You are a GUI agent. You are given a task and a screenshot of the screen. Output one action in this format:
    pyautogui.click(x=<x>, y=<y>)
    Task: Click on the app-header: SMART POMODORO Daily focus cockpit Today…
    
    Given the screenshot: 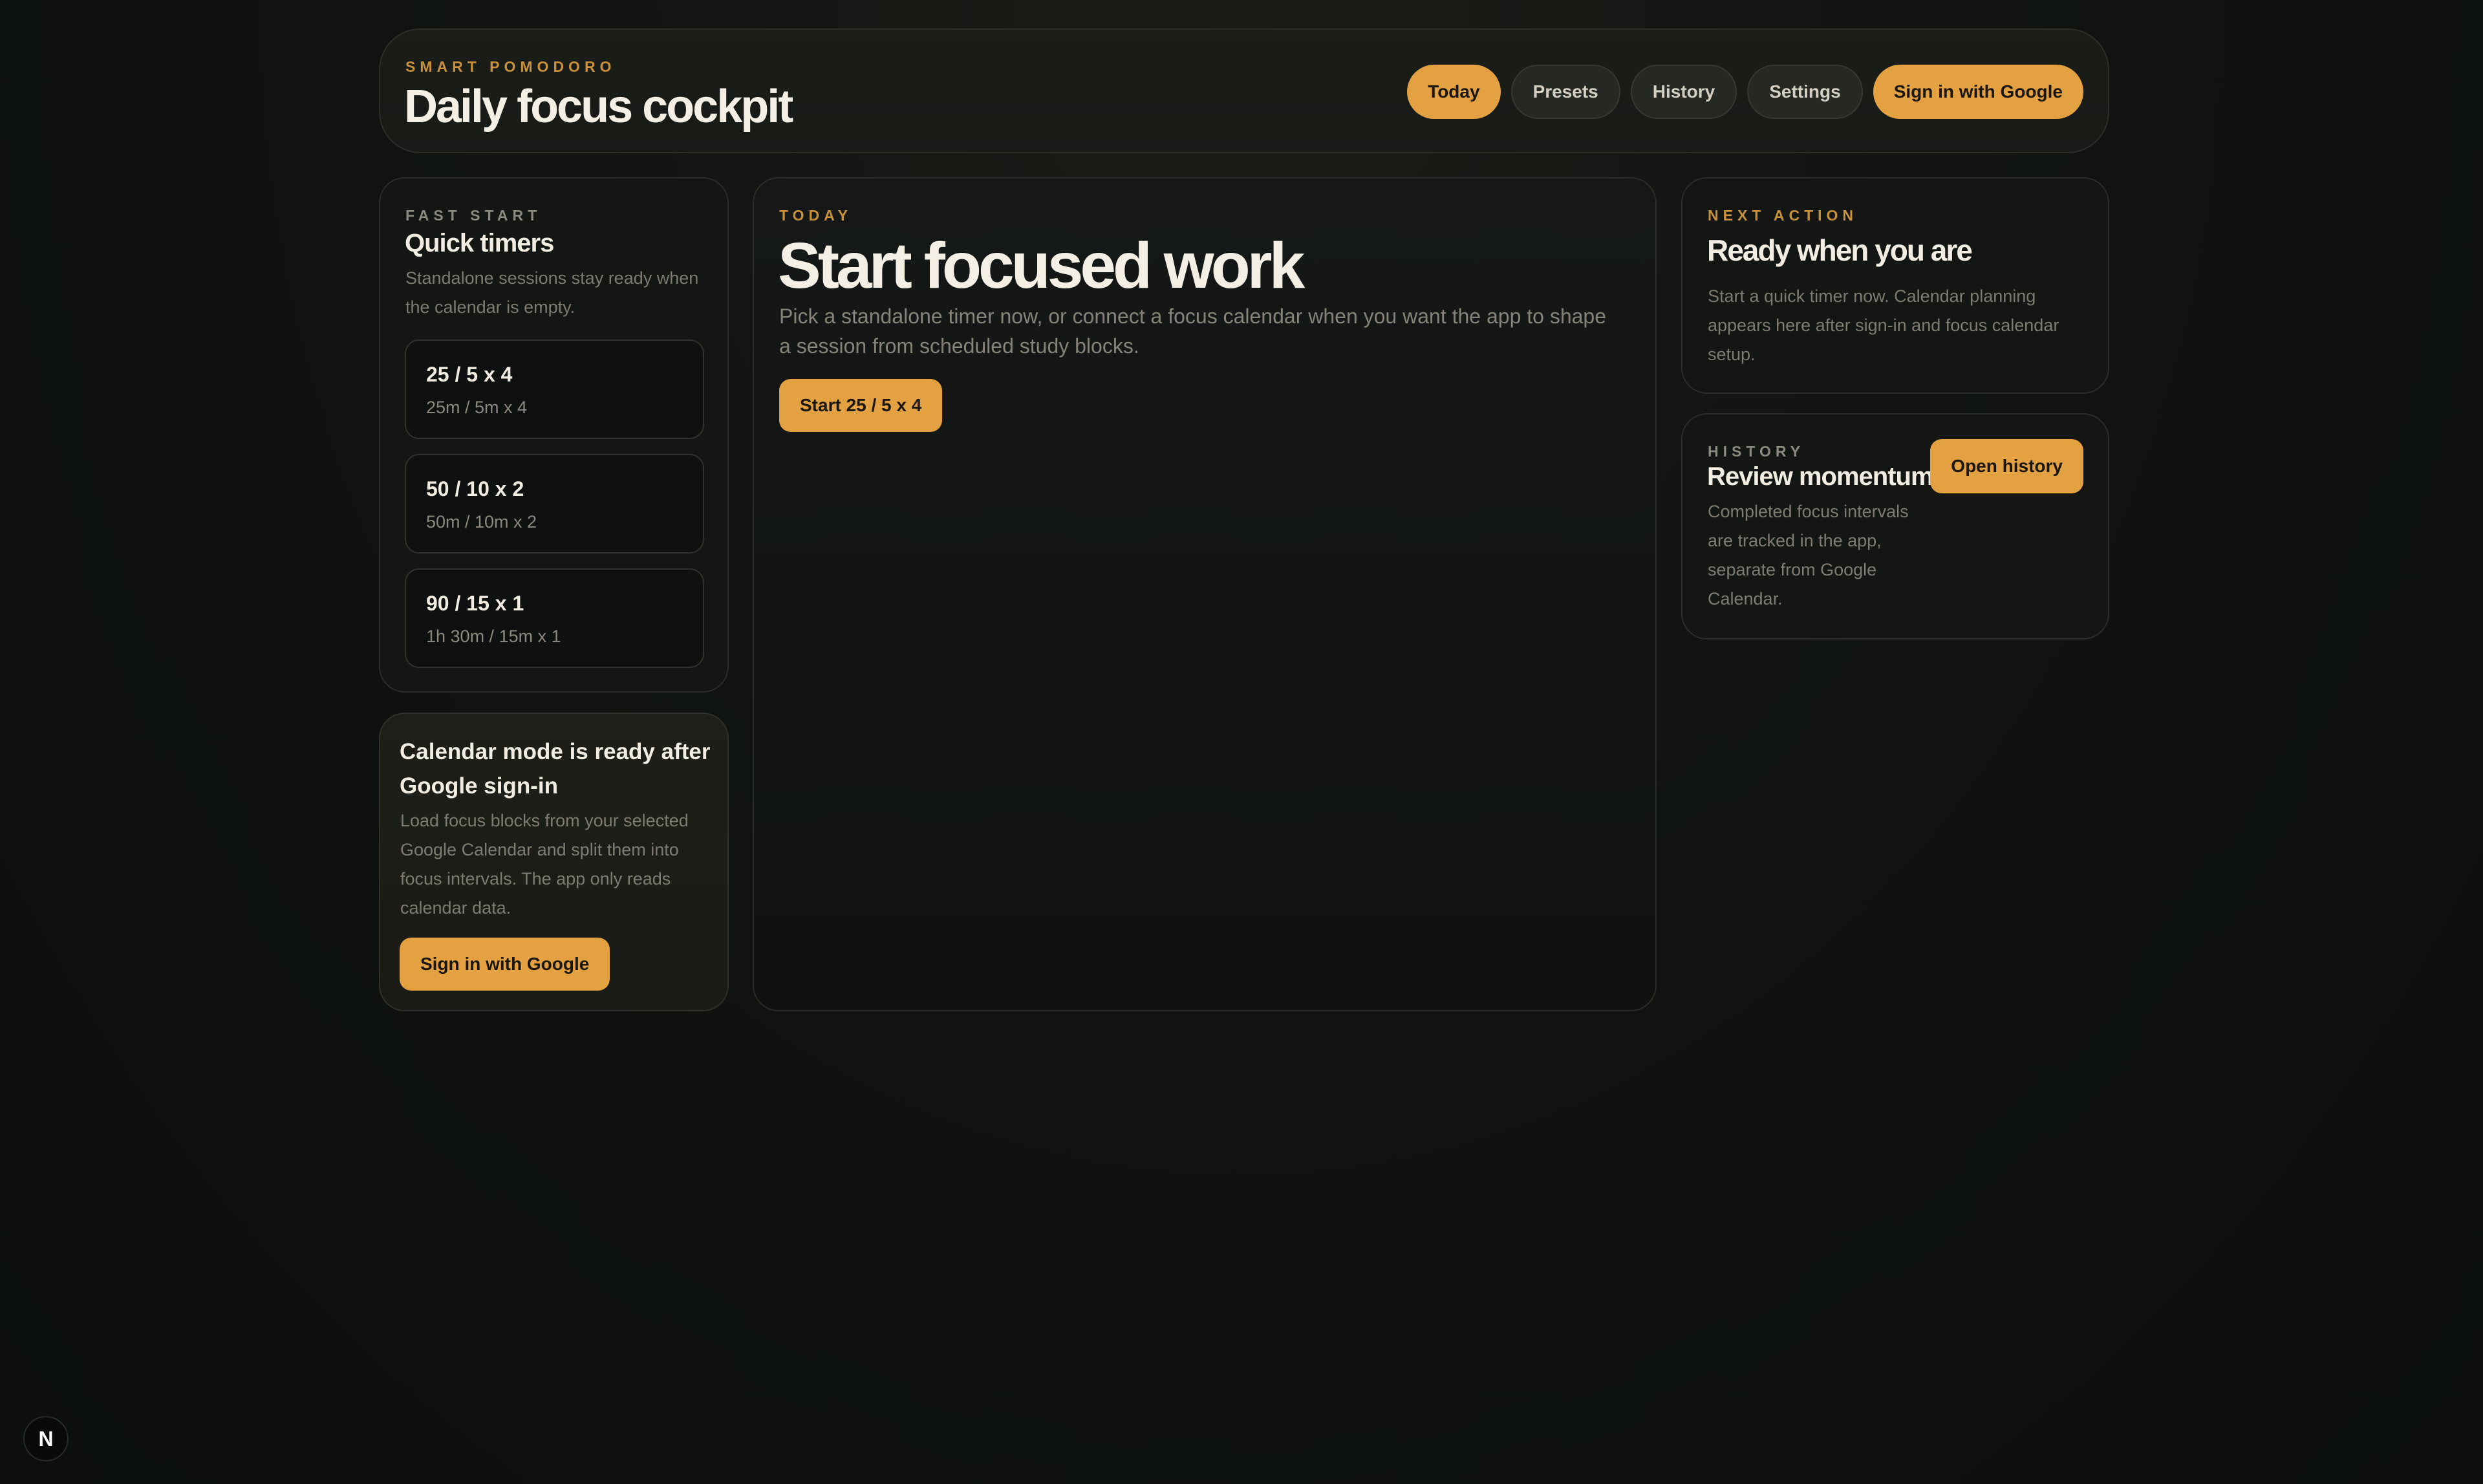 What is the action you would take?
    pyautogui.click(x=1244, y=90)
    